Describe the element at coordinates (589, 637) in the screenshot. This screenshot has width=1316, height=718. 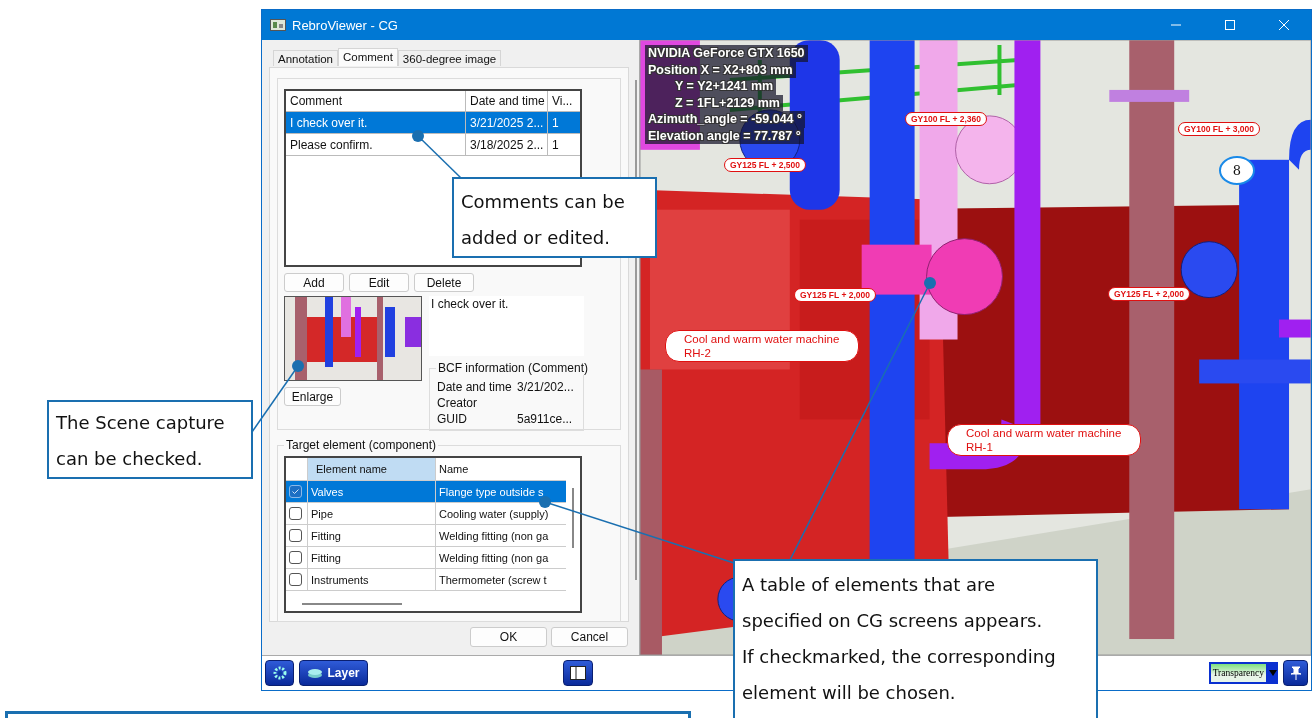
I see `dialog-button: Cancel` at that location.